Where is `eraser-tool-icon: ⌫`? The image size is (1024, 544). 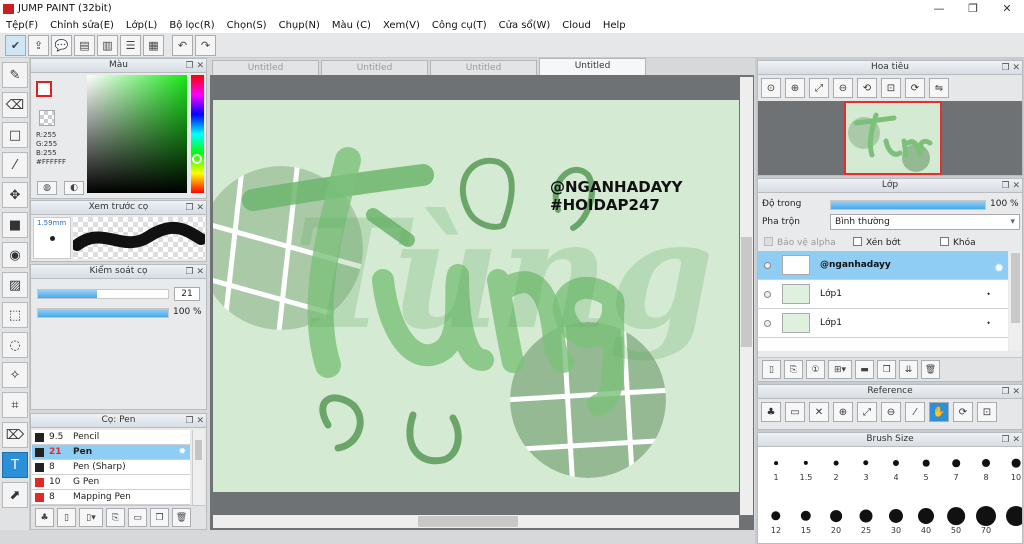 eraser-tool-icon: ⌫ is located at coordinates (15, 105).